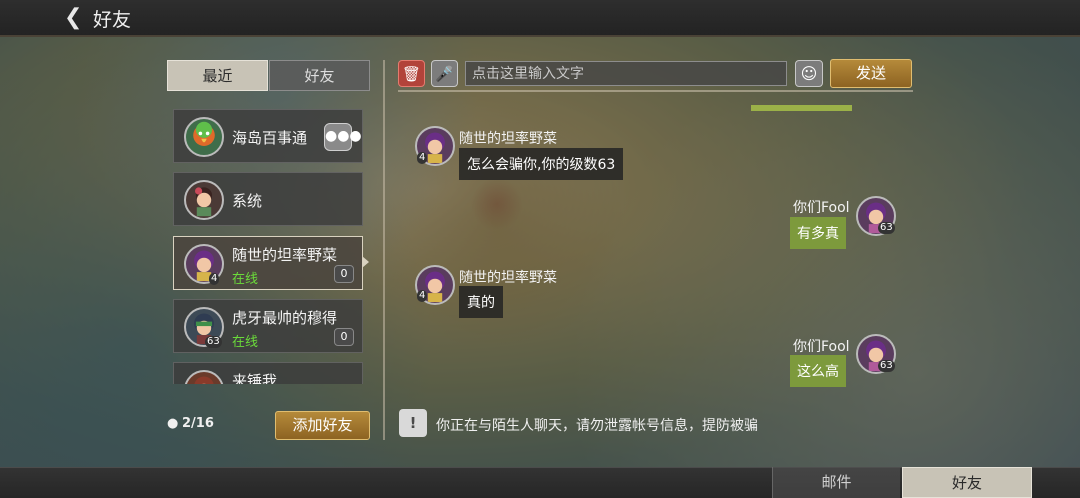  I want to click on chevron-left-icon: ❮, so click(74, 18).